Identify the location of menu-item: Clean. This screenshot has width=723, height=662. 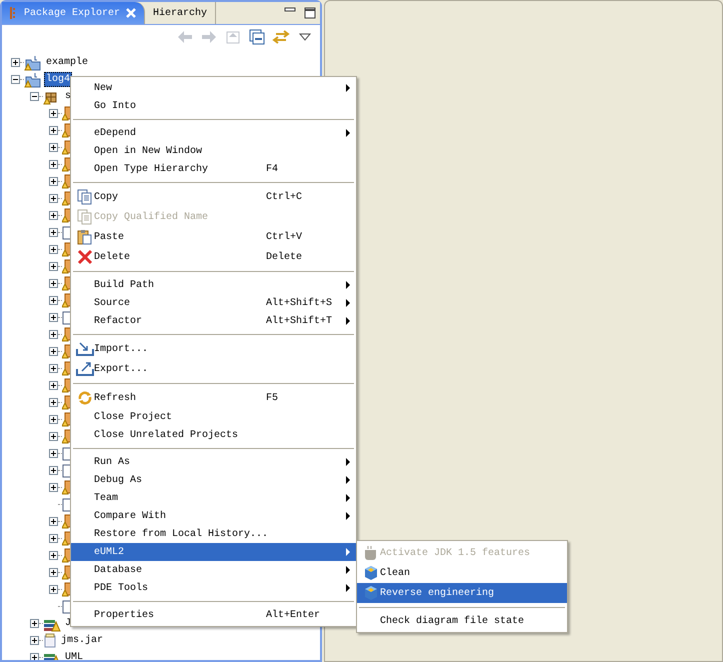
(462, 573).